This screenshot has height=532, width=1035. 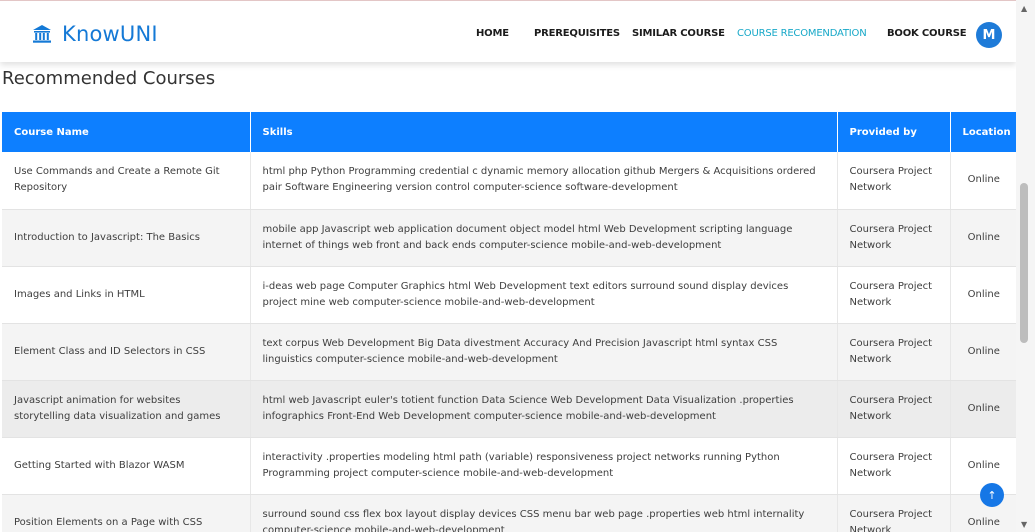 I want to click on nav-similar-course: SIMILAR COURSE, so click(x=678, y=33).